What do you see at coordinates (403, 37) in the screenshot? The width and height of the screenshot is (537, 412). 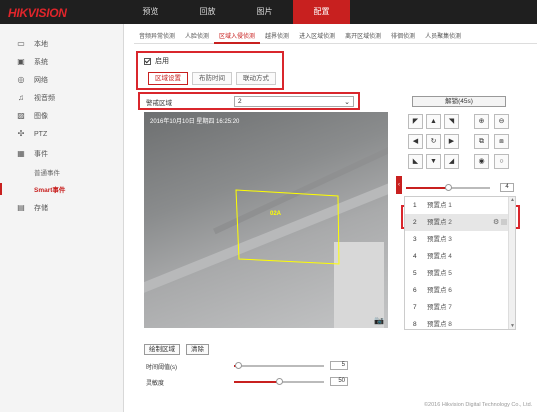 I see `tab-loitering: 徘徊侦测` at bounding box center [403, 37].